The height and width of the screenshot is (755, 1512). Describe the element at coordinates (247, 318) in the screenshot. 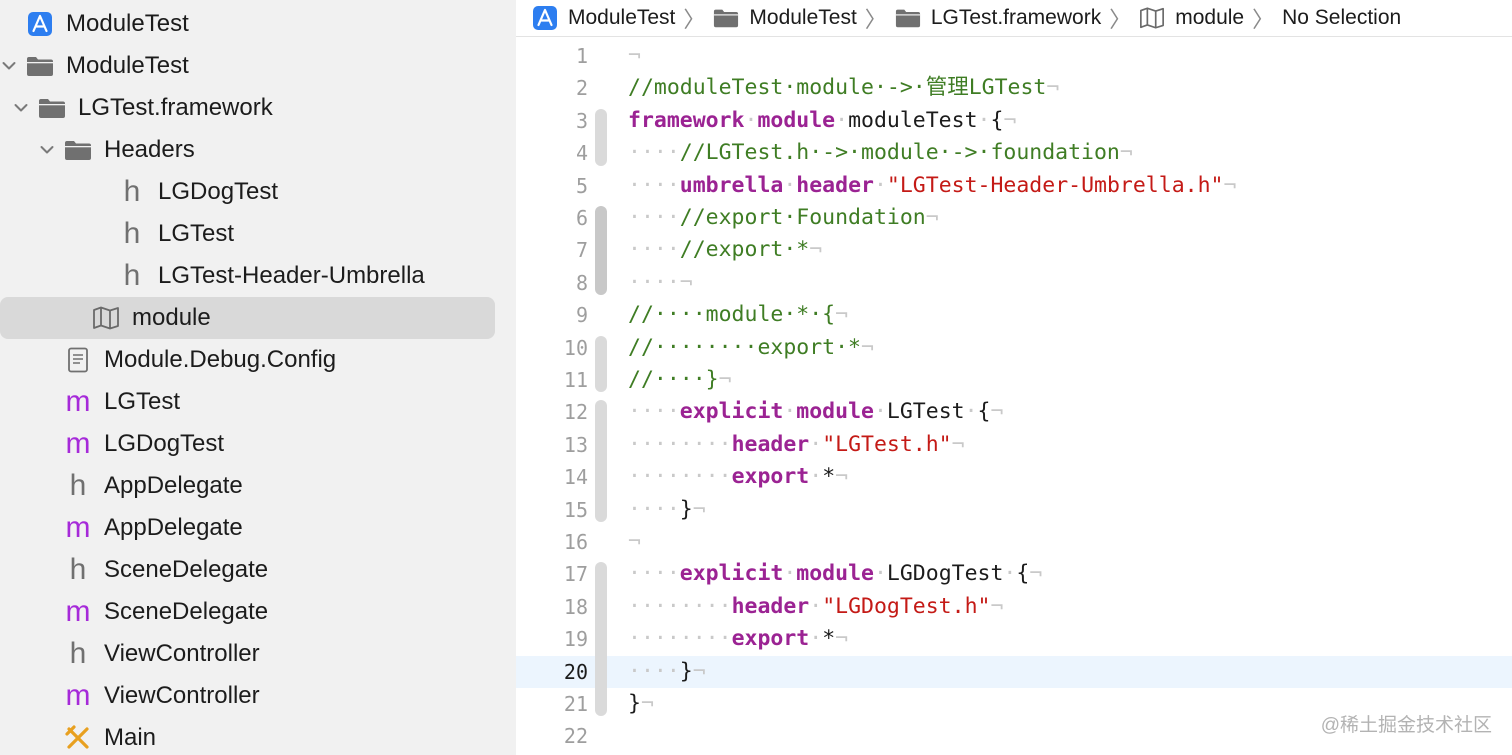

I see `navigator-item: module` at that location.